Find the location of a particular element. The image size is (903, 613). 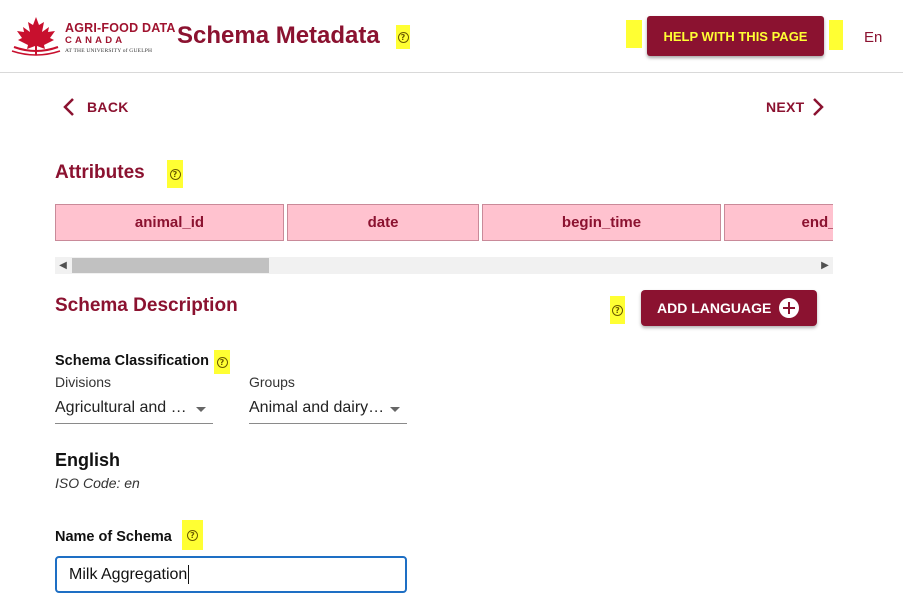

page-title: Schema Metadata is located at coordinates (278, 35).